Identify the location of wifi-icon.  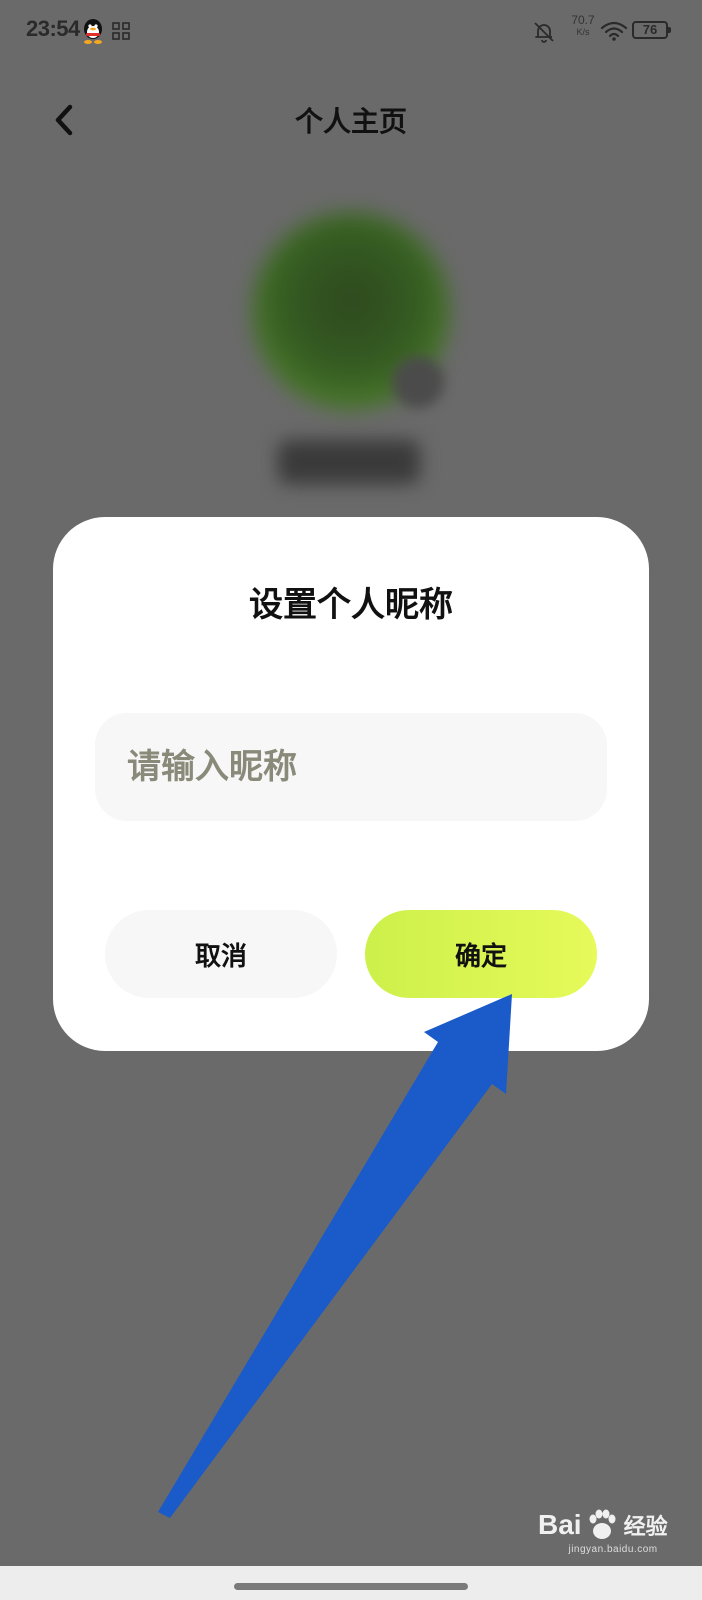
(614, 31).